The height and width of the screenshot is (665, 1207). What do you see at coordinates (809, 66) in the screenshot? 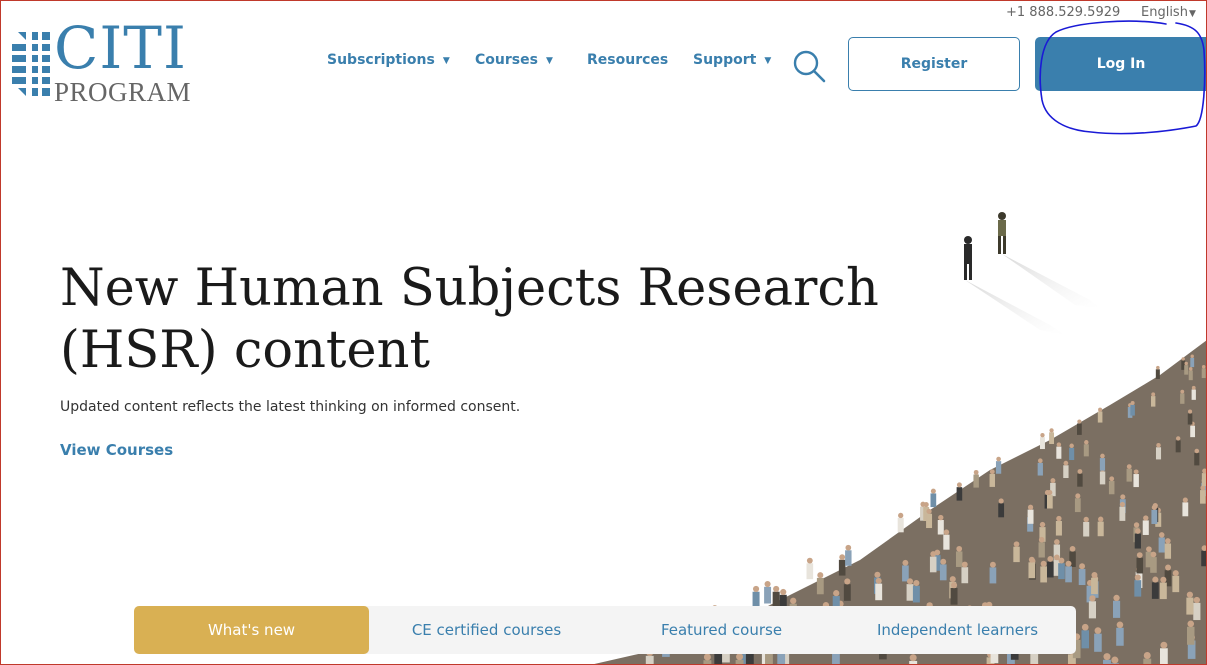
I see `search-icon` at bounding box center [809, 66].